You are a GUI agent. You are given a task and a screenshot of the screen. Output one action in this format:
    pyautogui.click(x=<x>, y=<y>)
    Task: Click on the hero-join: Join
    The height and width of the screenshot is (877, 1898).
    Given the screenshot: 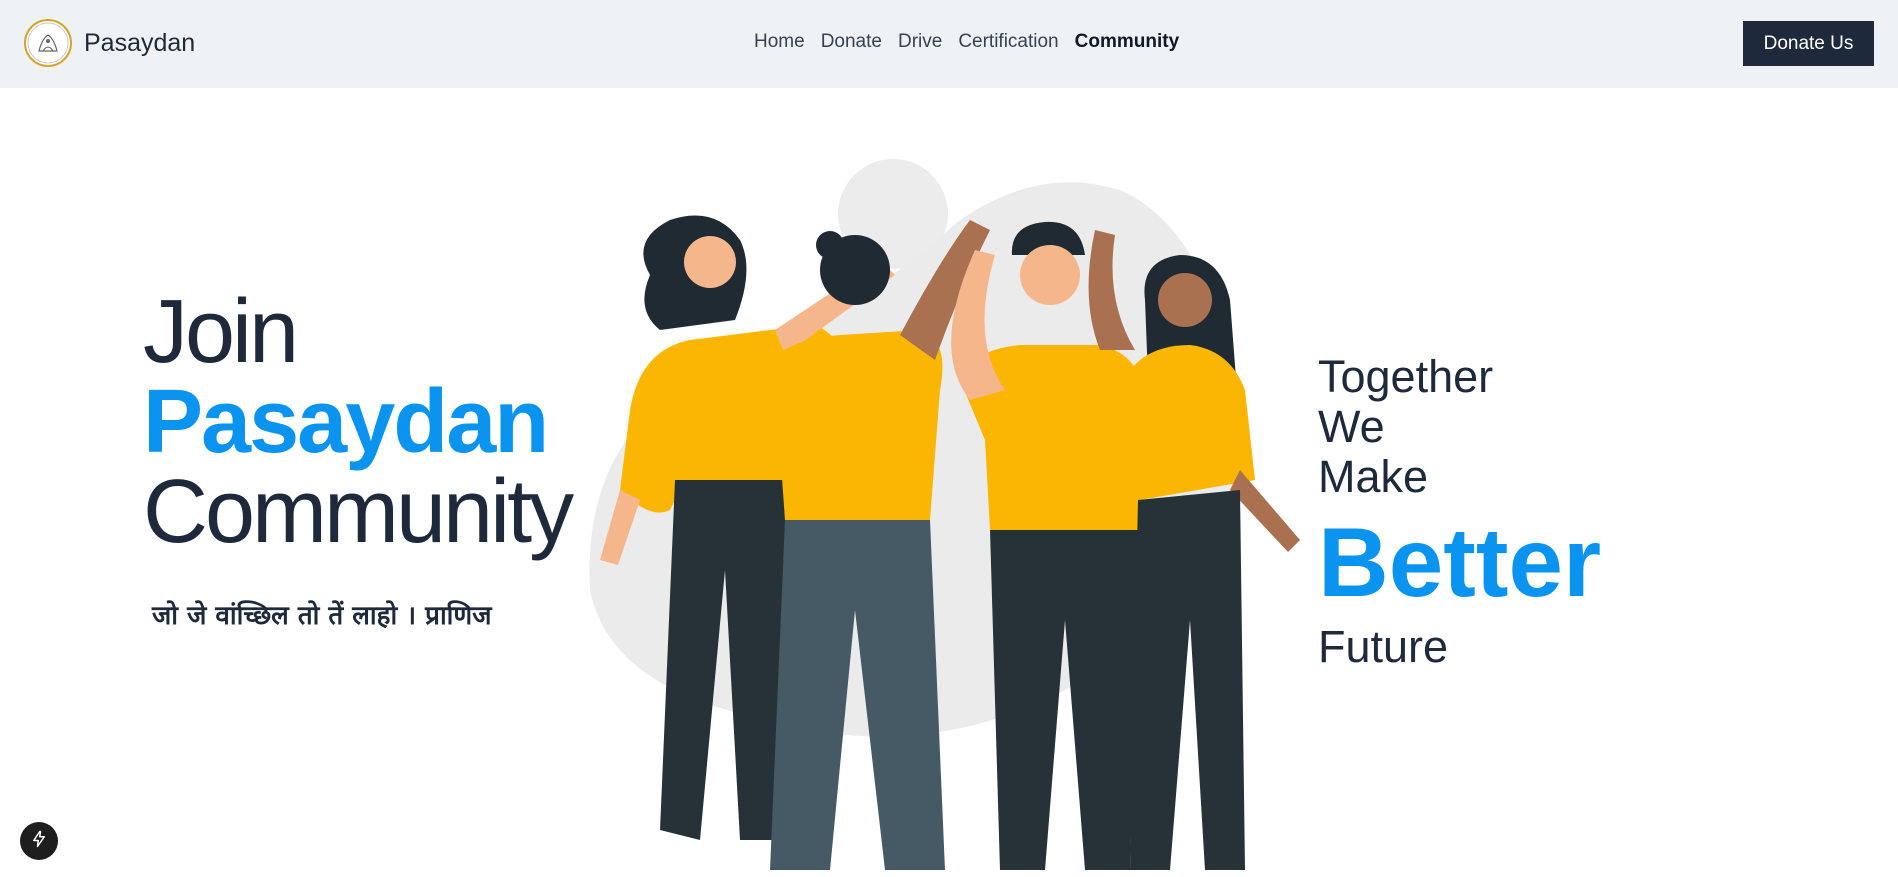 What is the action you would take?
    pyautogui.click(x=221, y=332)
    